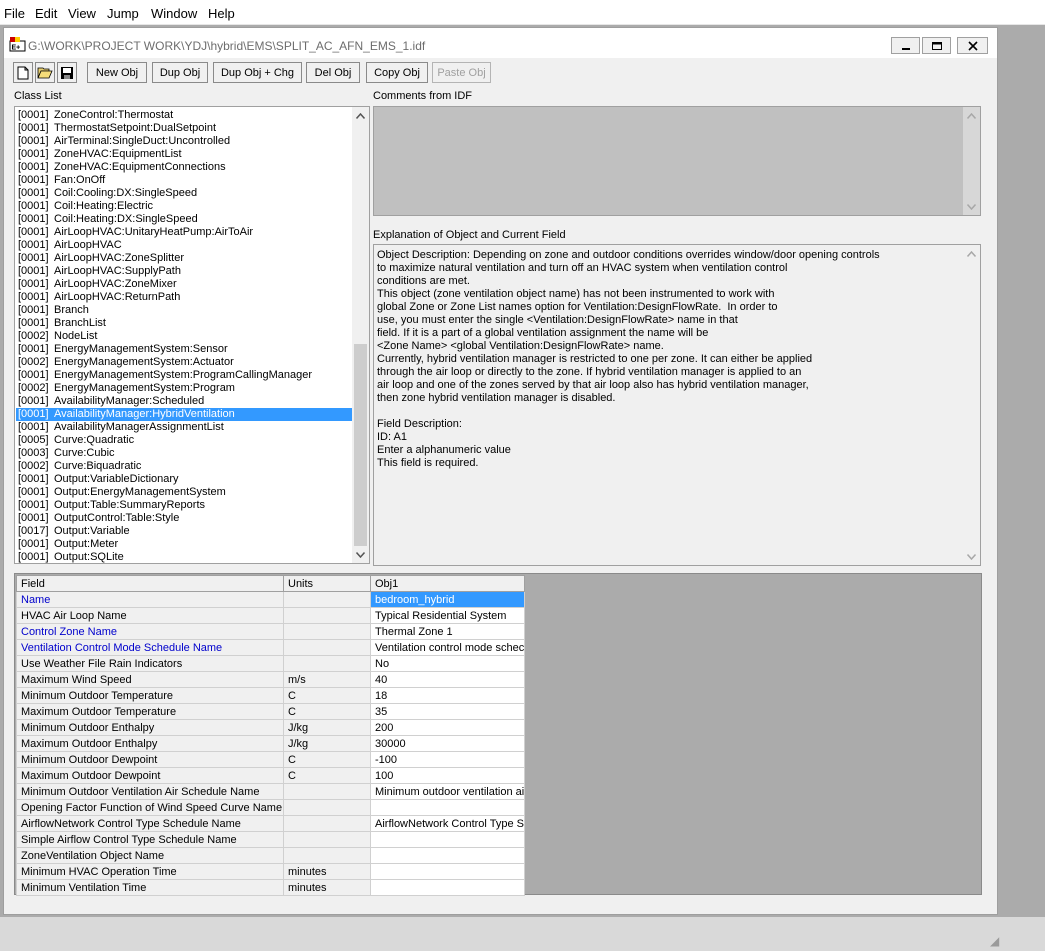 The width and height of the screenshot is (1045, 951). I want to click on grid-row: Maximum Wind Speed m/s 40, so click(271, 679).